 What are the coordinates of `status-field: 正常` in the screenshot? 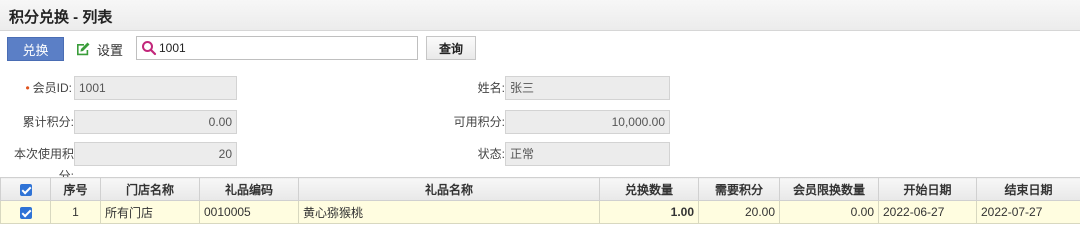 It's located at (587, 154).